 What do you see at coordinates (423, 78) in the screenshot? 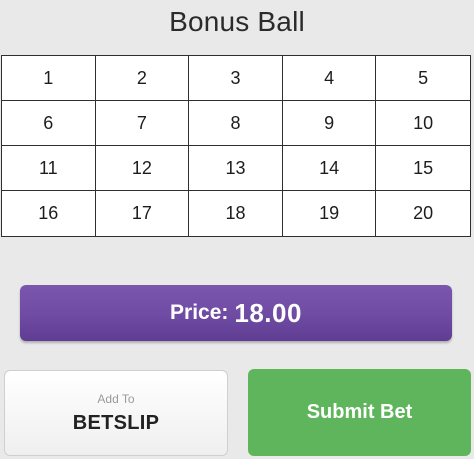
I see `ball-cell: 5` at bounding box center [423, 78].